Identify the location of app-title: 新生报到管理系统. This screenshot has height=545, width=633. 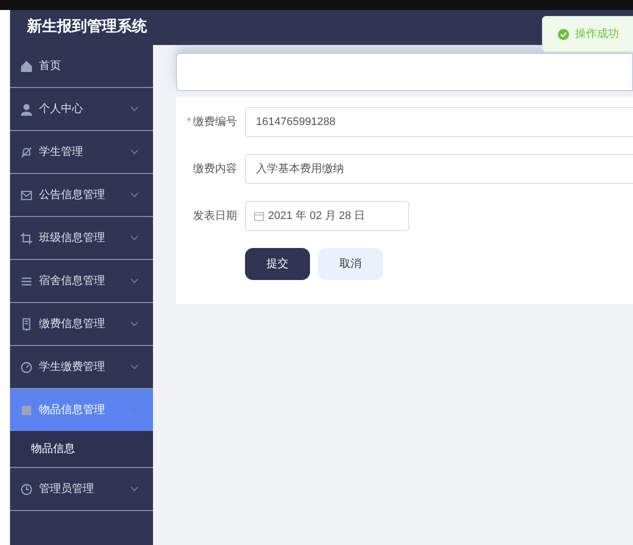
(87, 27).